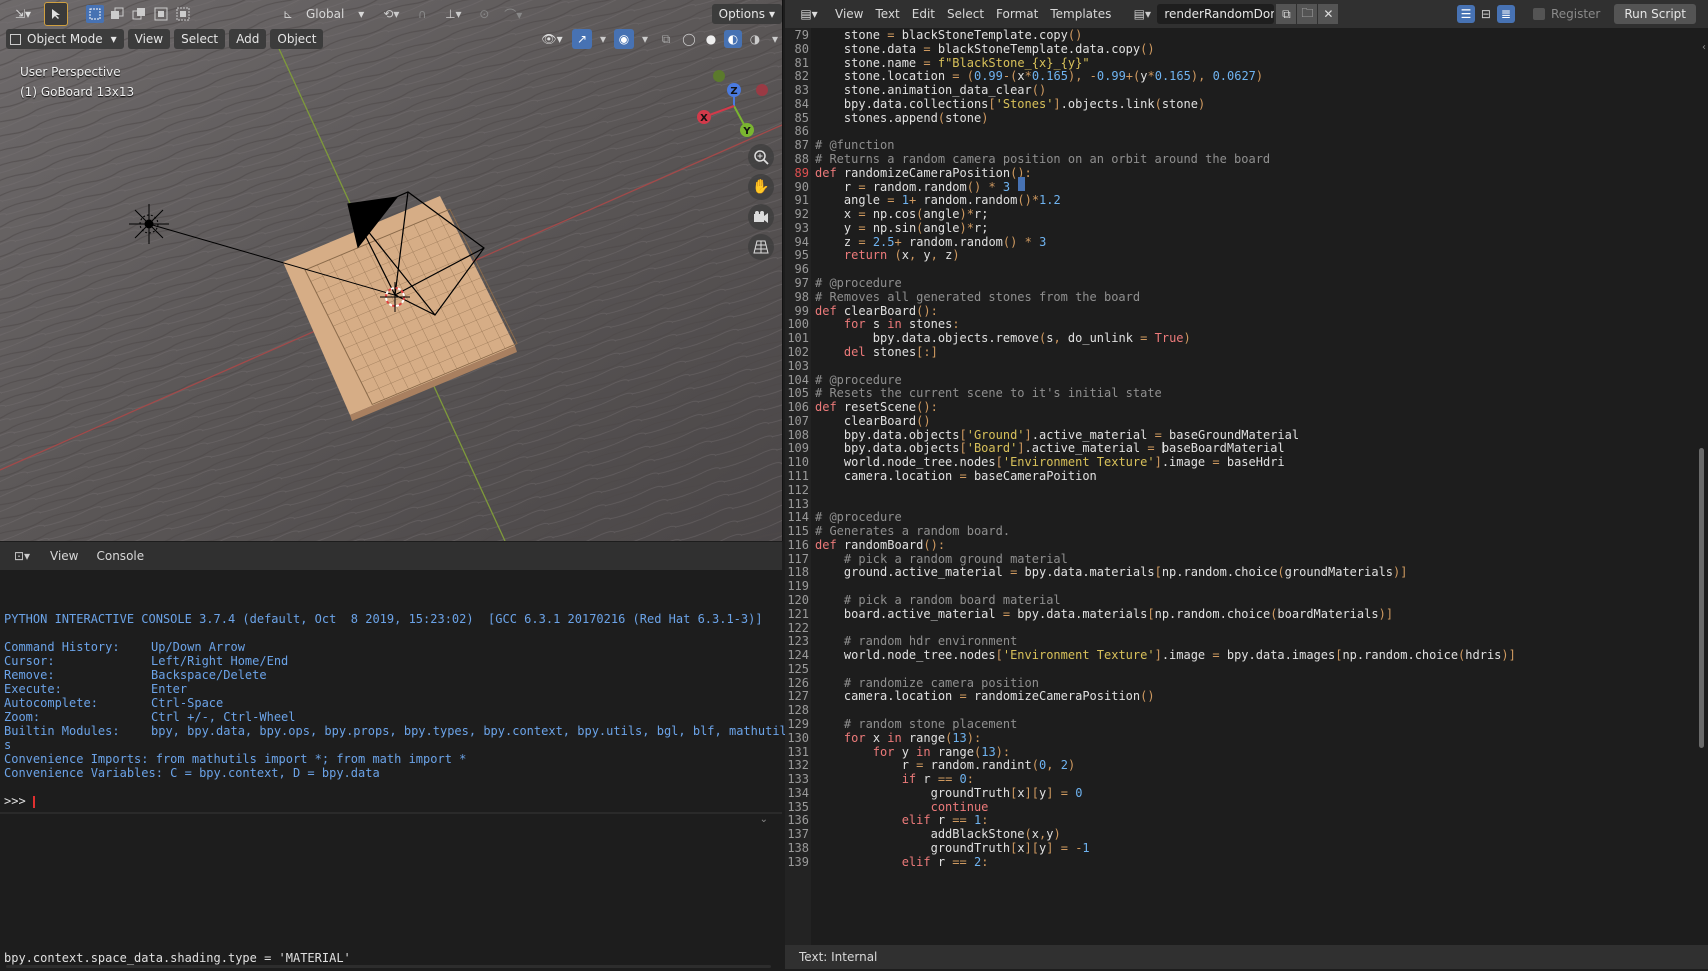 The image size is (1708, 971). What do you see at coordinates (798, 462) in the screenshot?
I see `line-number: 110` at bounding box center [798, 462].